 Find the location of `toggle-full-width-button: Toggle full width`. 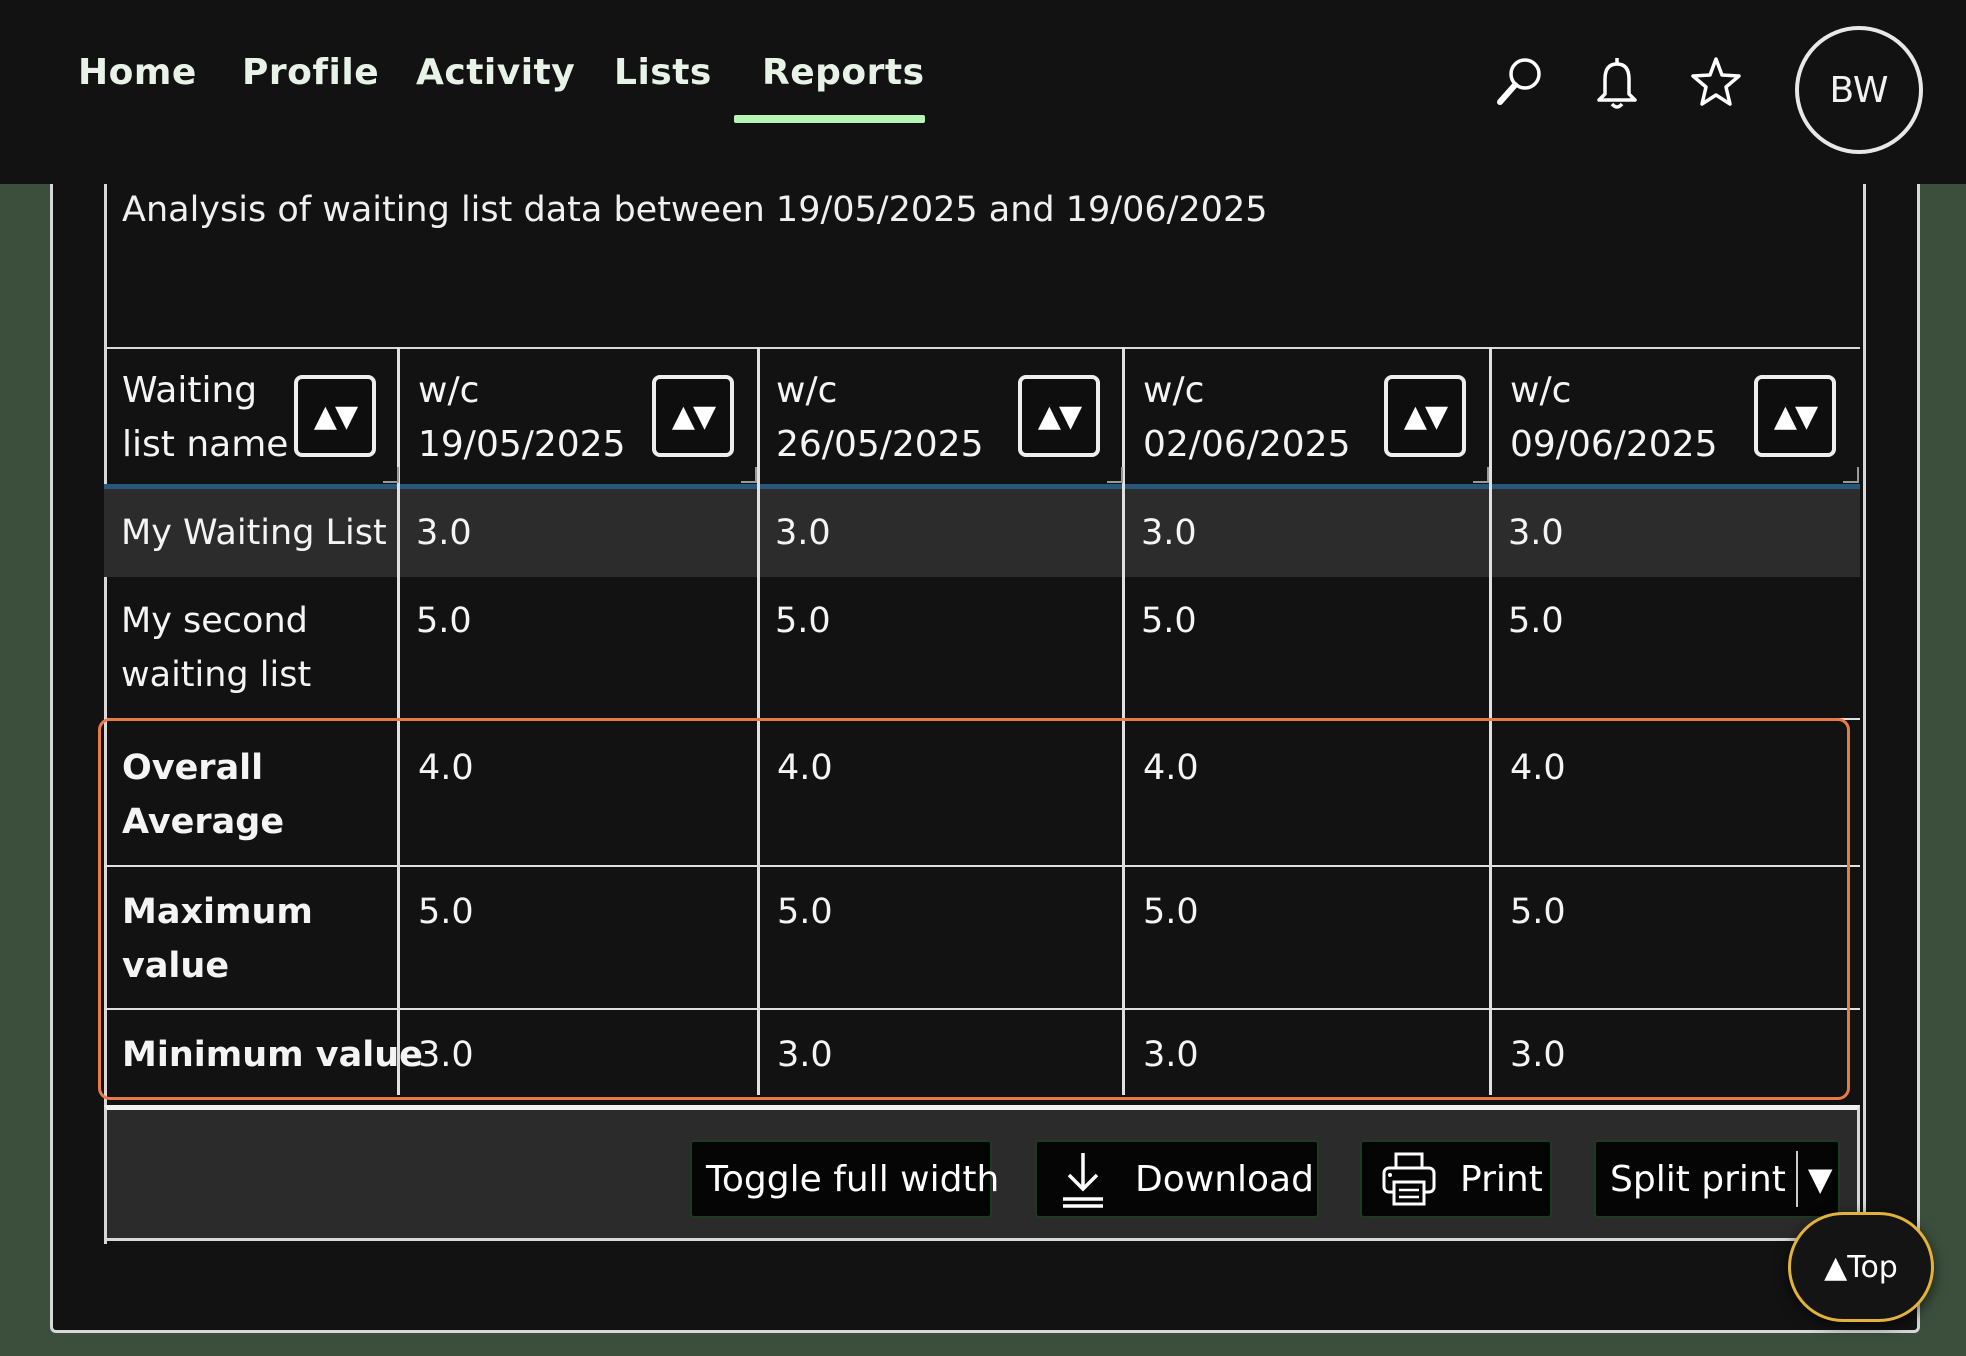

toggle-full-width-button: Toggle full width is located at coordinates (844, 1179).